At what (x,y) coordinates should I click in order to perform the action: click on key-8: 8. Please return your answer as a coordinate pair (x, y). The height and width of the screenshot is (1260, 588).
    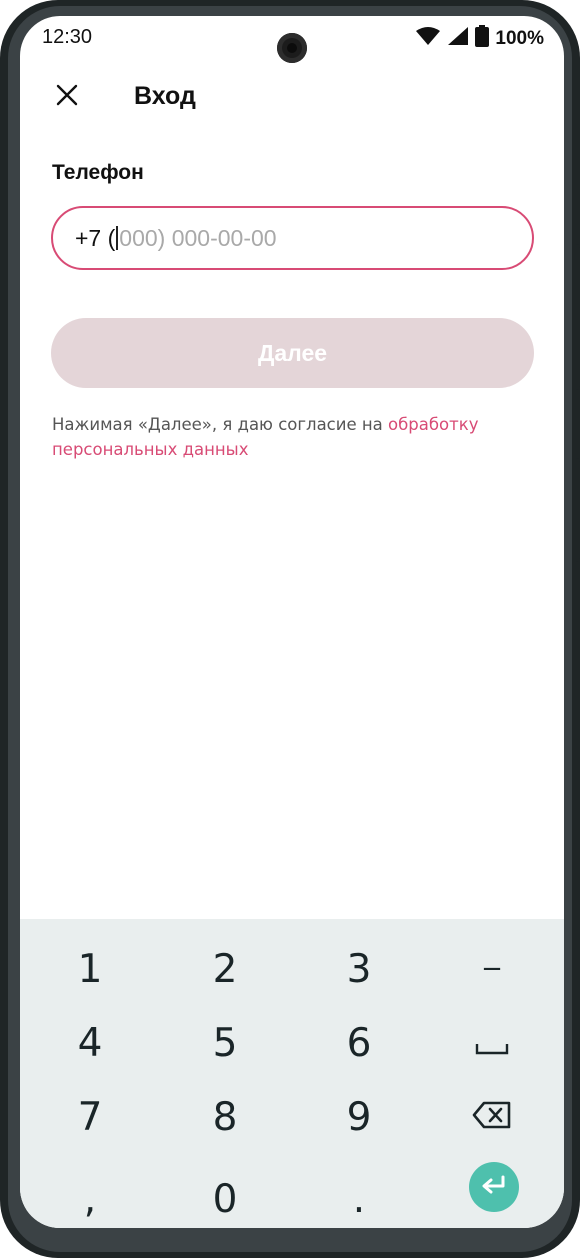
    Looking at the image, I should click on (225, 1117).